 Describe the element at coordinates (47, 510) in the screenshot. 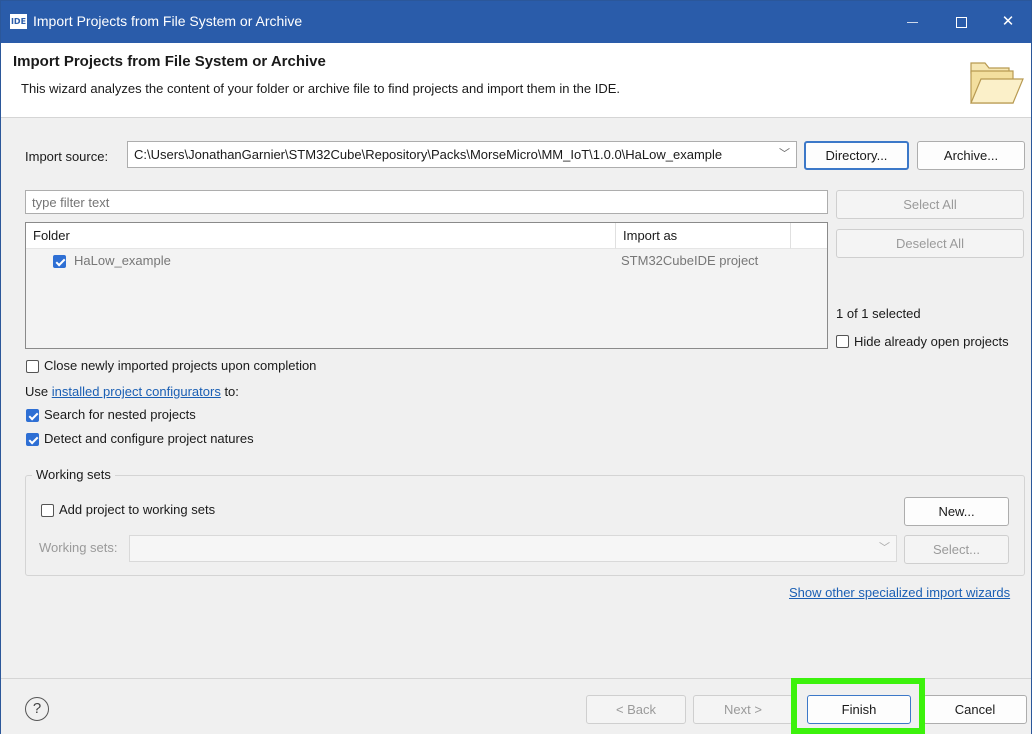

I see `add-to-working-sets-checkbox` at that location.